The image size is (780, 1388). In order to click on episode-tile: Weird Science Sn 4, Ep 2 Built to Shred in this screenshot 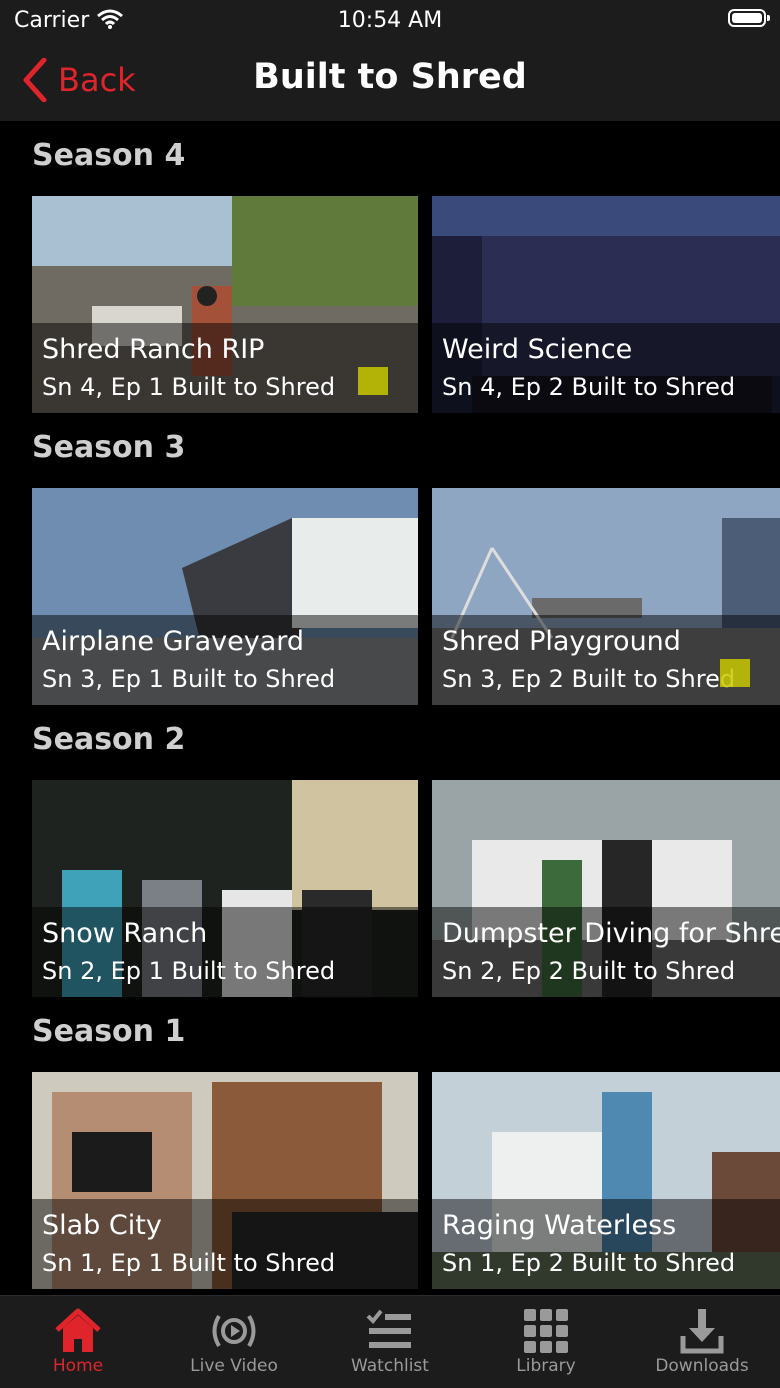, I will do `click(606, 304)`.